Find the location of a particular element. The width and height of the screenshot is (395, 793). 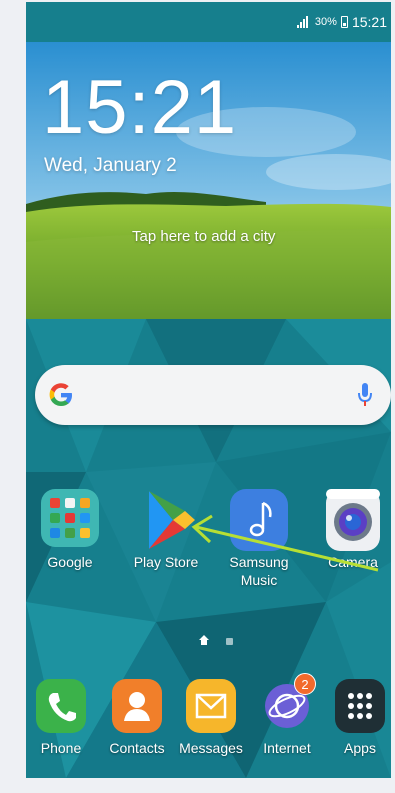

app-play-store: Play Store is located at coordinates (166, 530).